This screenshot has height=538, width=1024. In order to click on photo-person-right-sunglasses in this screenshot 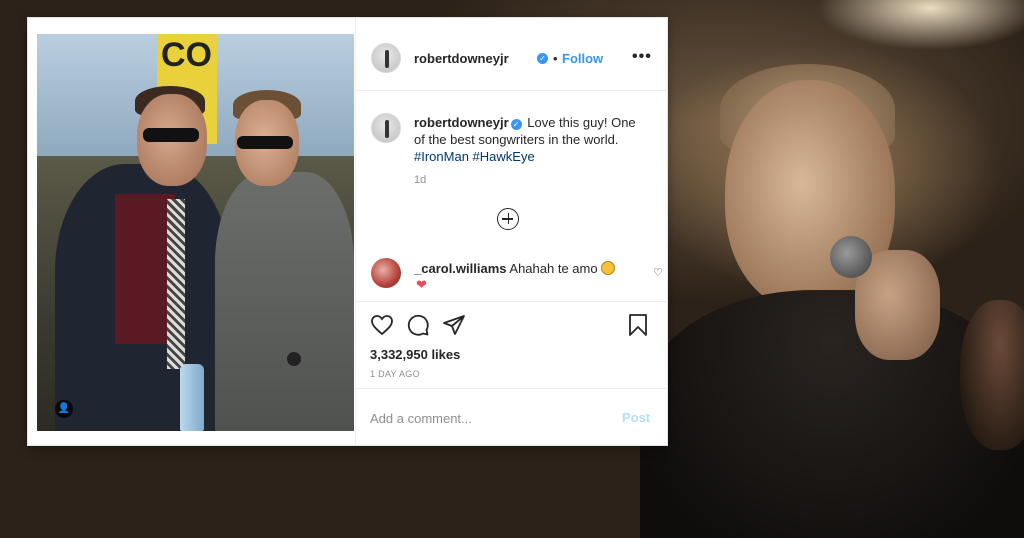, I will do `click(265, 142)`.